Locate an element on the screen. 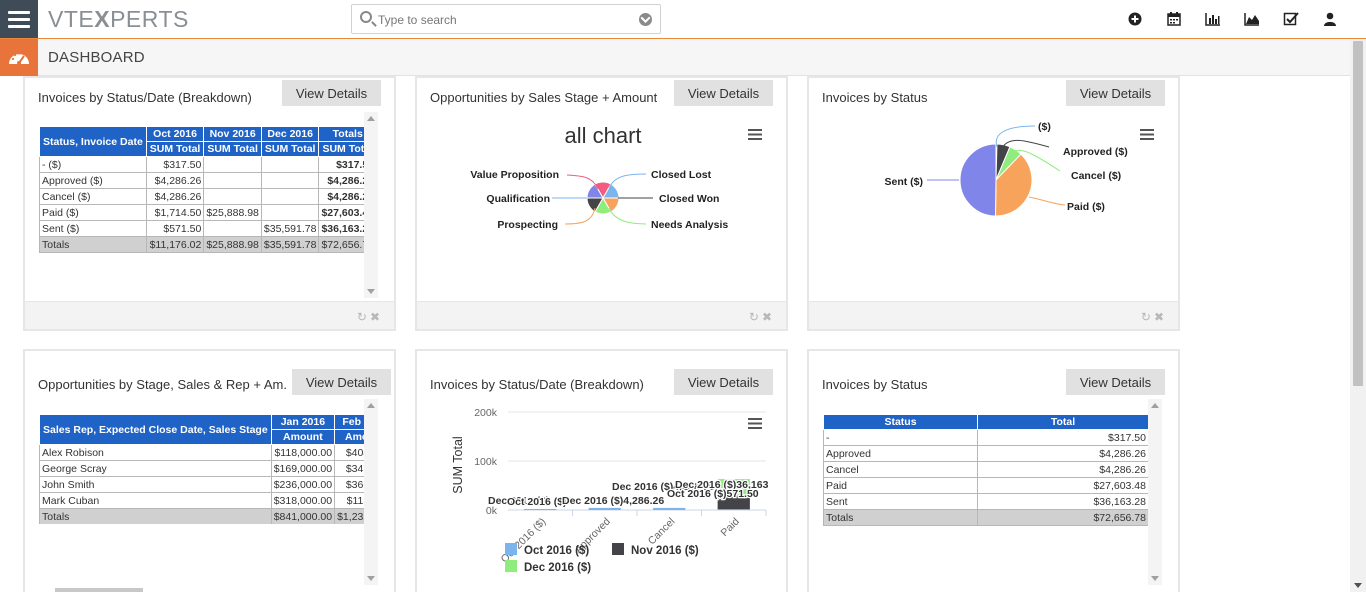 This screenshot has height=592, width=1366. page-title: DASHBOARD is located at coordinates (96, 57).